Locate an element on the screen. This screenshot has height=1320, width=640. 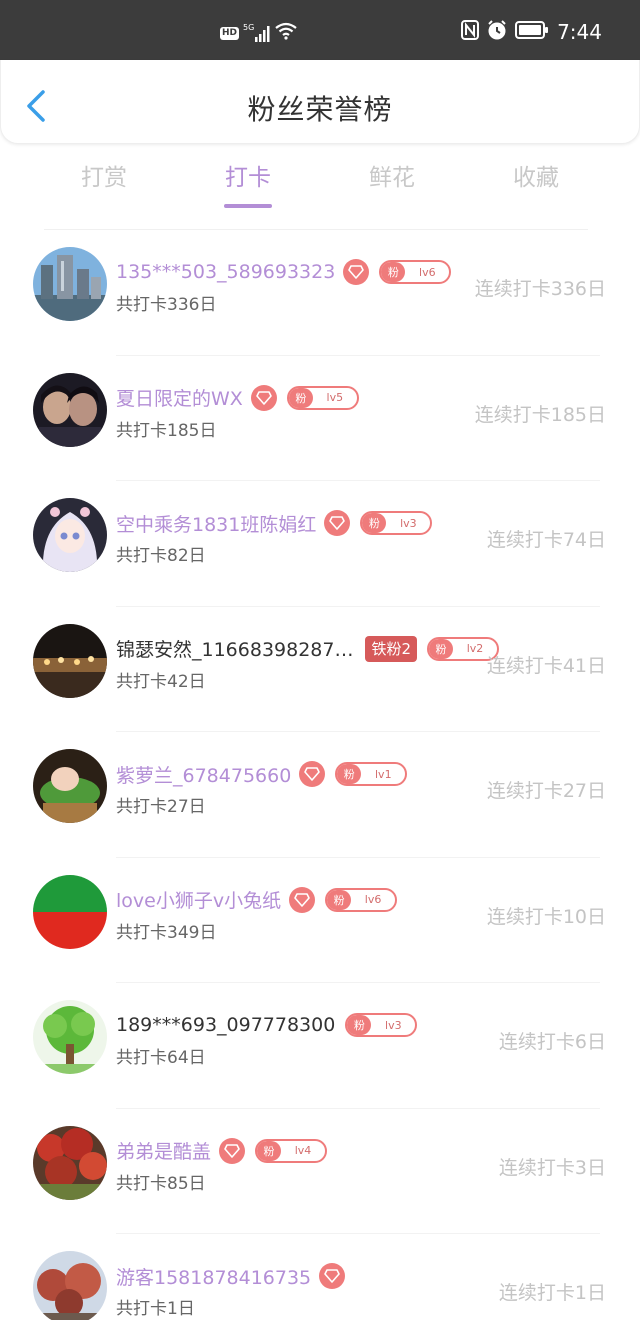
streak-days: 连续打卡41日 is located at coordinates (546, 665).